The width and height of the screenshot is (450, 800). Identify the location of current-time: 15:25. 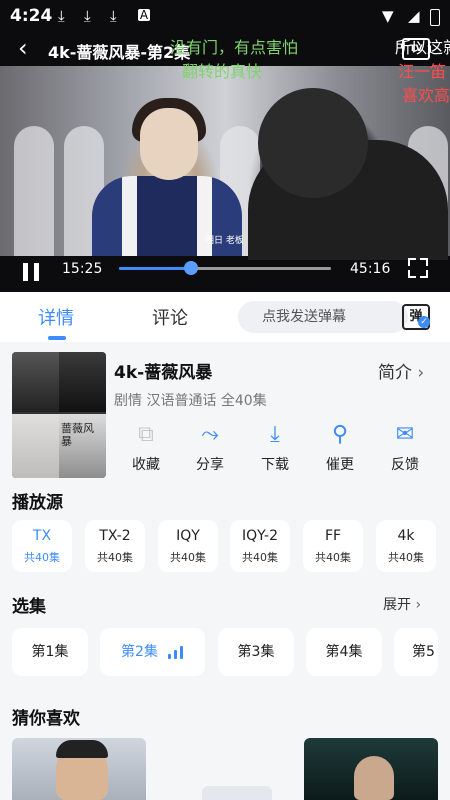
(82, 269).